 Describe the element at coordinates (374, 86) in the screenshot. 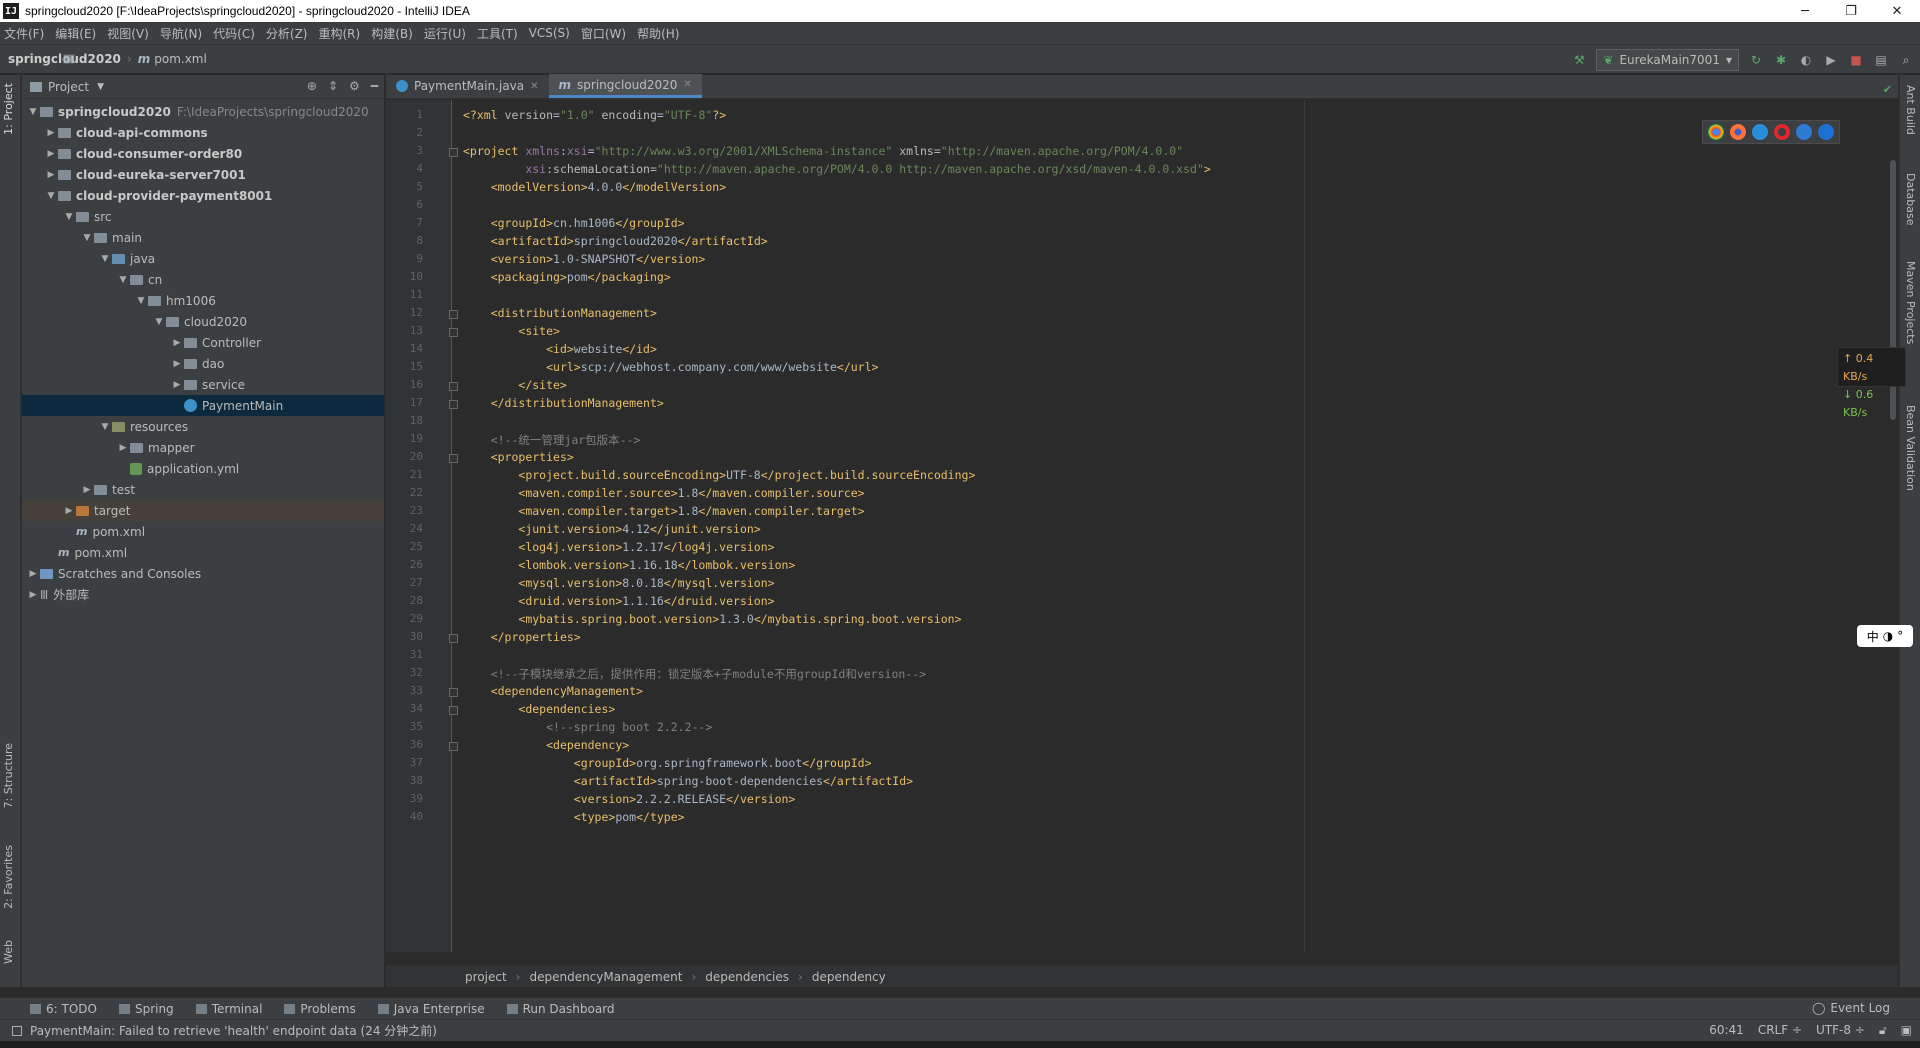

I see `hide-icon: ━` at that location.